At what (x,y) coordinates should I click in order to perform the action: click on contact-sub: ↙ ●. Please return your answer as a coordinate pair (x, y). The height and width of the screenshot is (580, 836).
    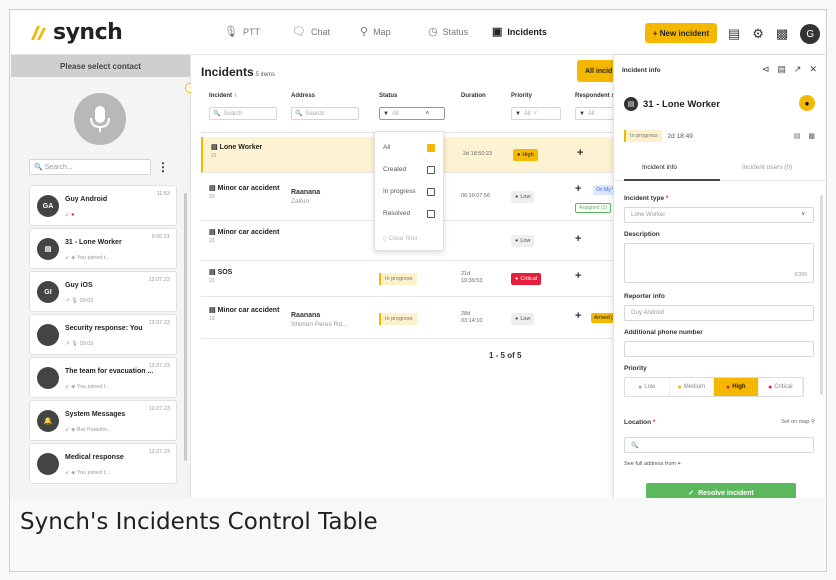
    Looking at the image, I should click on (70, 215).